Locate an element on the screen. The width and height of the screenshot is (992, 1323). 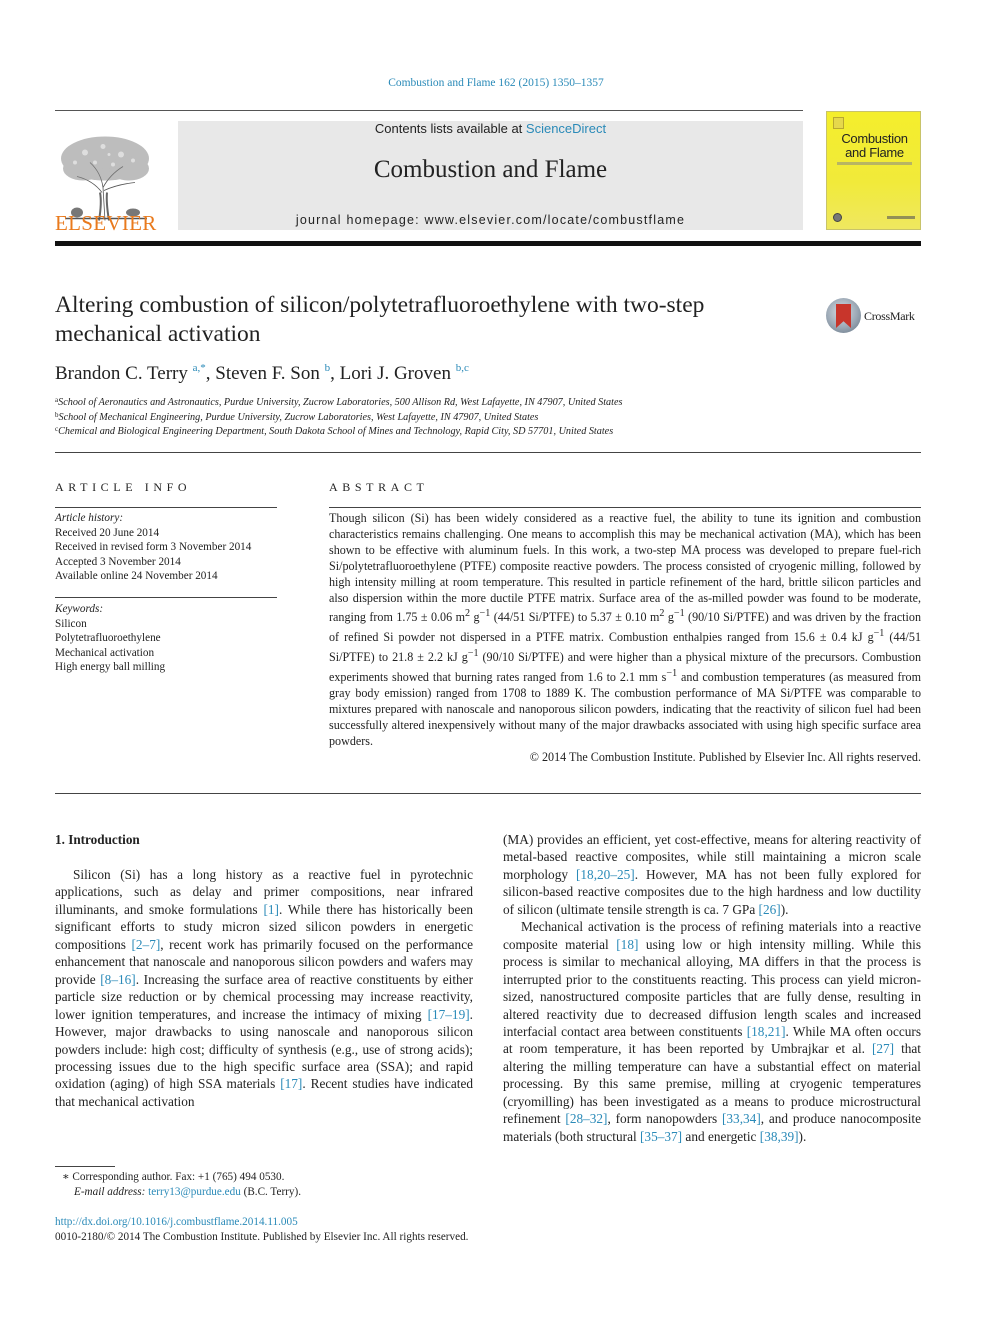
article-info-divider is located at coordinates (166, 507).